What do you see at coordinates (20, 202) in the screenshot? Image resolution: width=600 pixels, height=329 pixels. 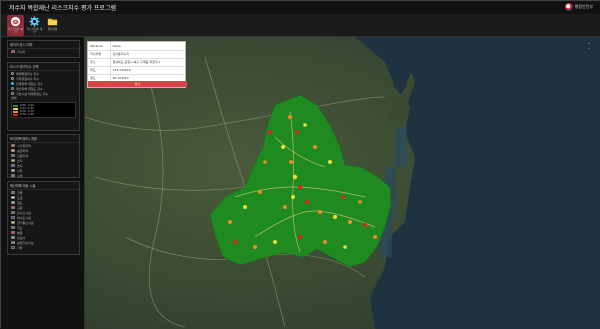 I see `facility-label: 철도` at bounding box center [20, 202].